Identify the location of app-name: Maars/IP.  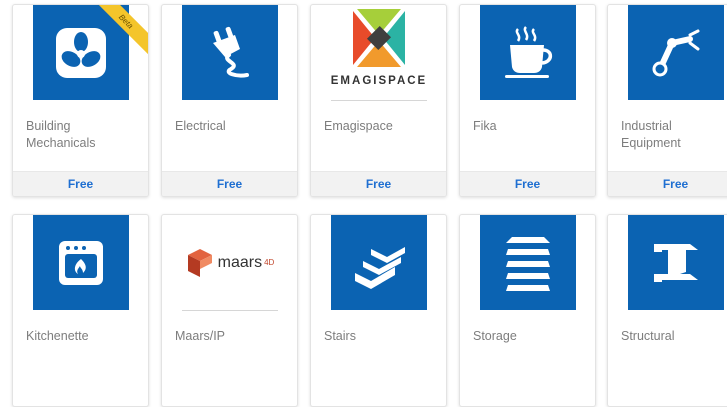
(200, 336).